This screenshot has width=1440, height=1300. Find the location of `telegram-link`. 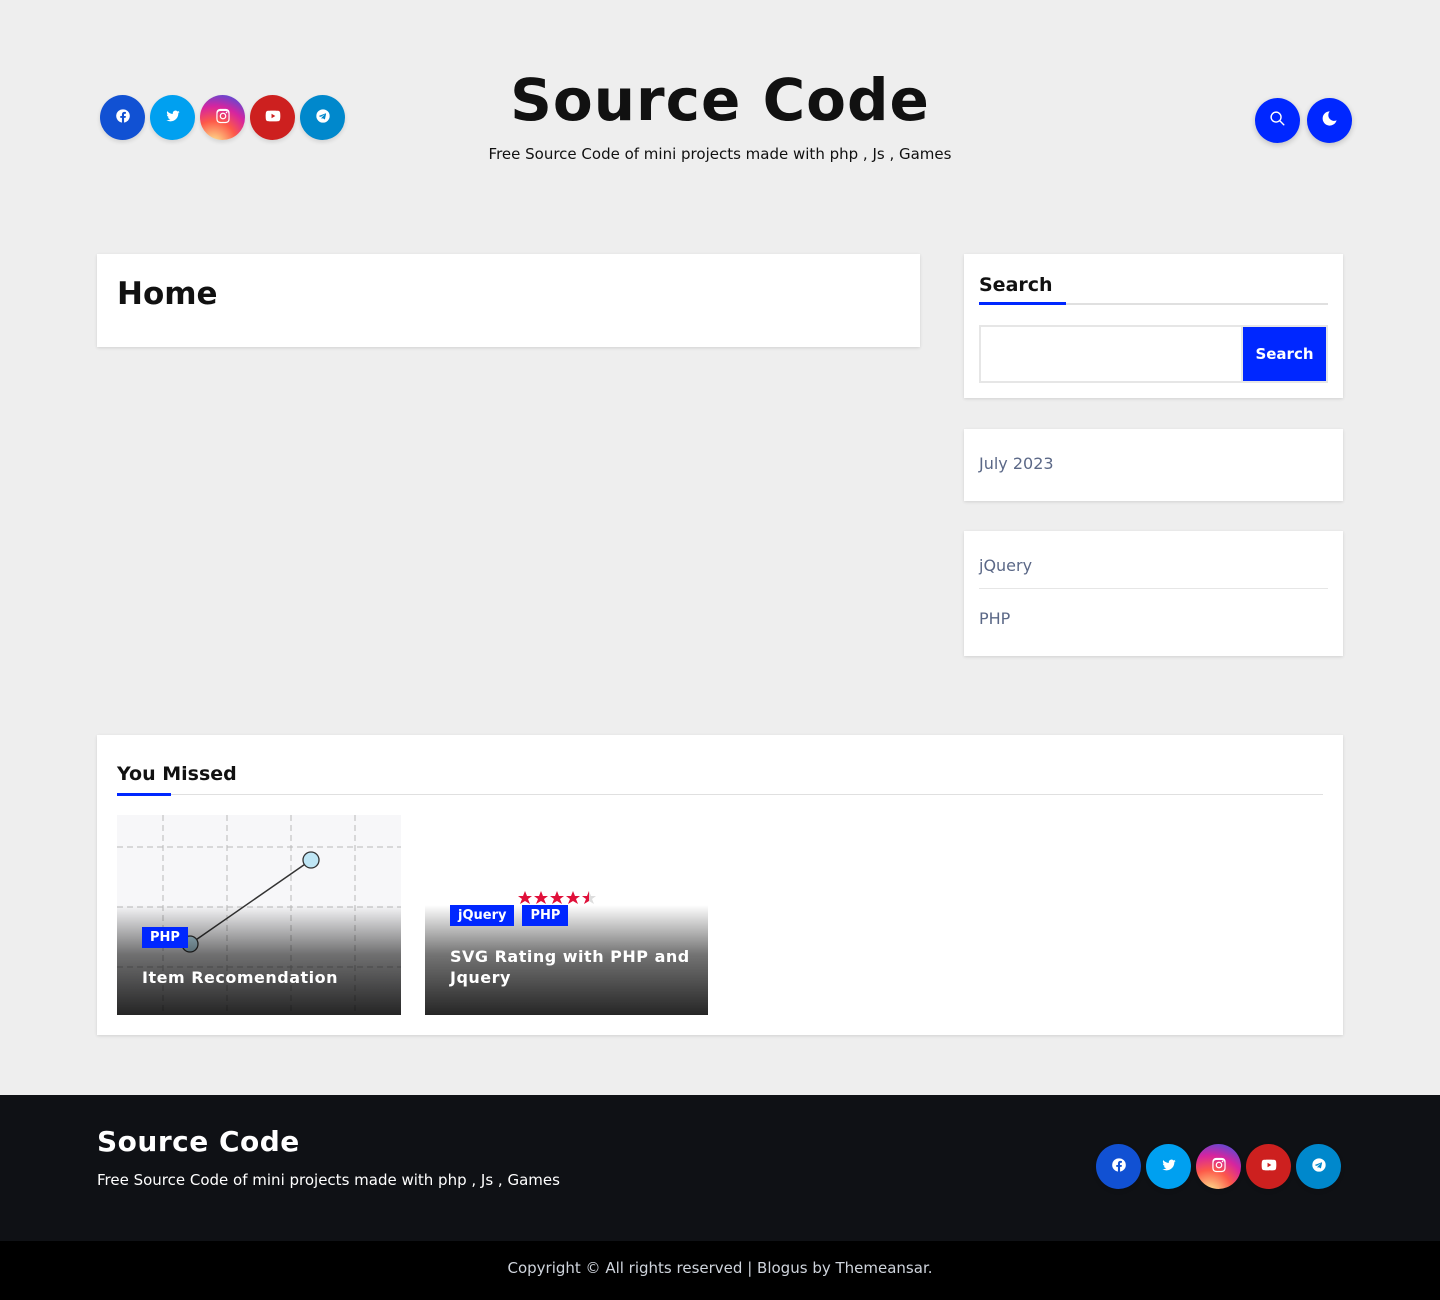

telegram-link is located at coordinates (322, 117).